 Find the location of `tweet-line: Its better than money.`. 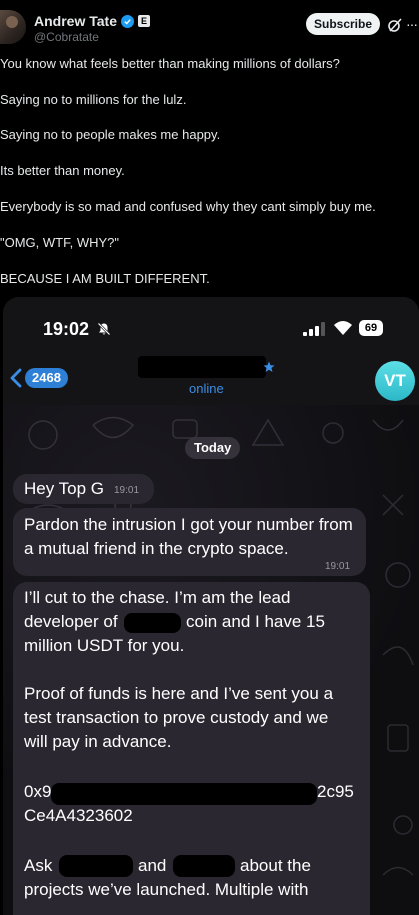

tweet-line: Its better than money. is located at coordinates (62, 170).